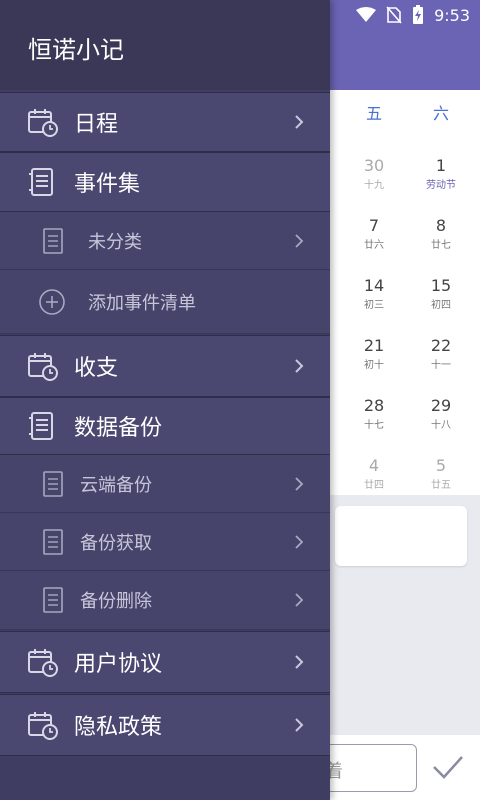 This screenshot has width=480, height=800. What do you see at coordinates (366, 14) in the screenshot?
I see `wifi-icon` at bounding box center [366, 14].